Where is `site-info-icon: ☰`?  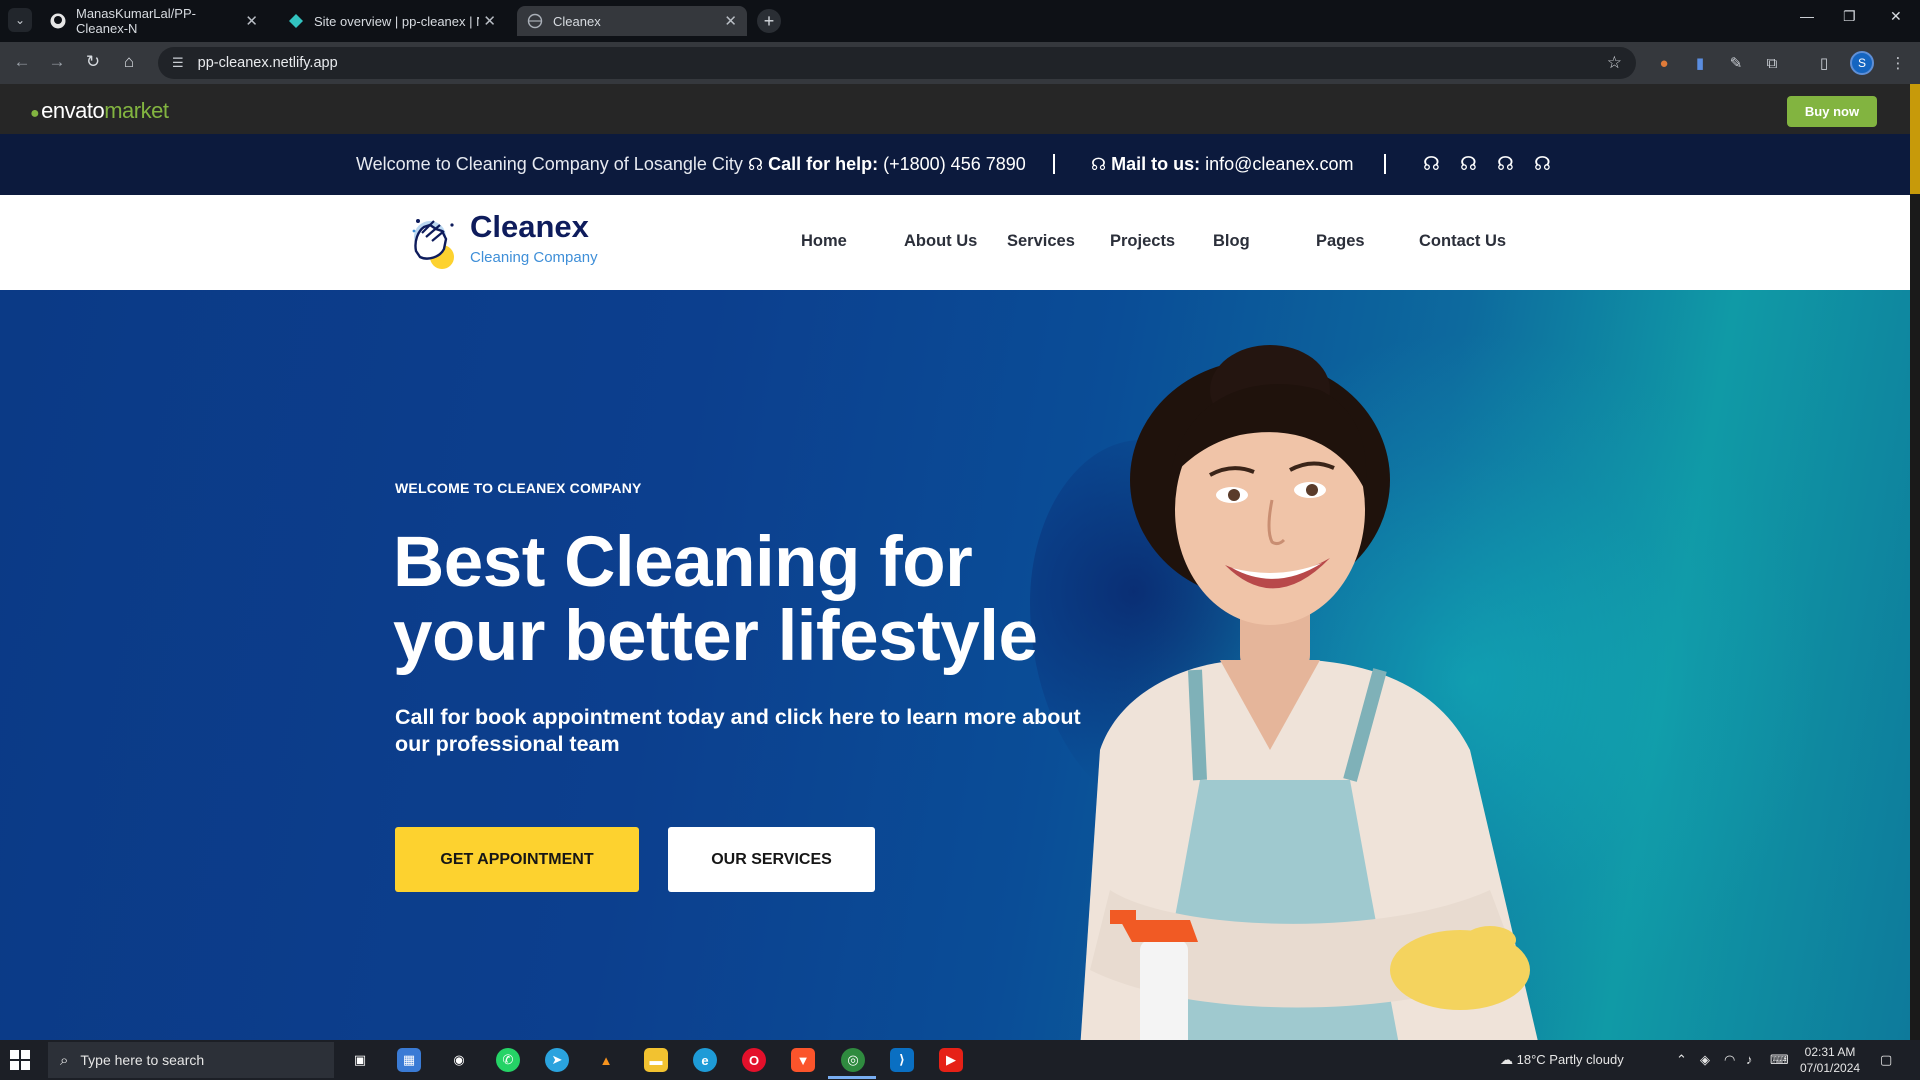 site-info-icon: ☰ is located at coordinates (178, 63).